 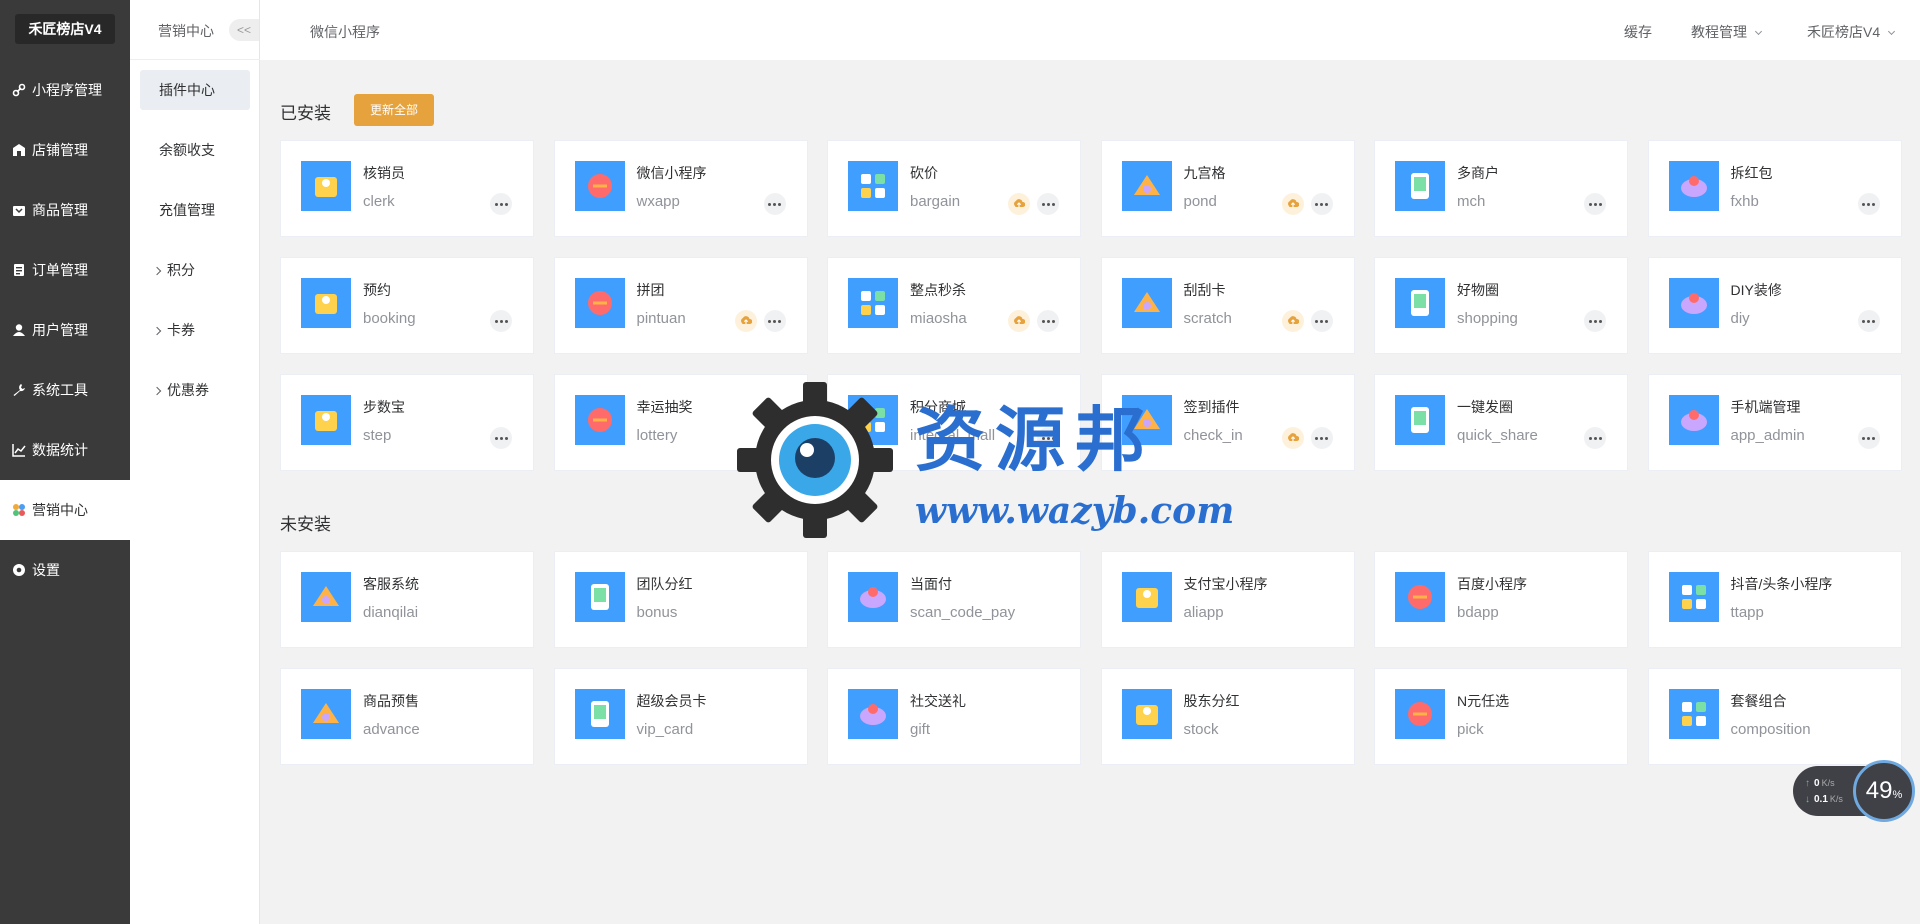 I want to click on plugin-card-composition: 套餐组合 composition, so click(x=1774, y=716).